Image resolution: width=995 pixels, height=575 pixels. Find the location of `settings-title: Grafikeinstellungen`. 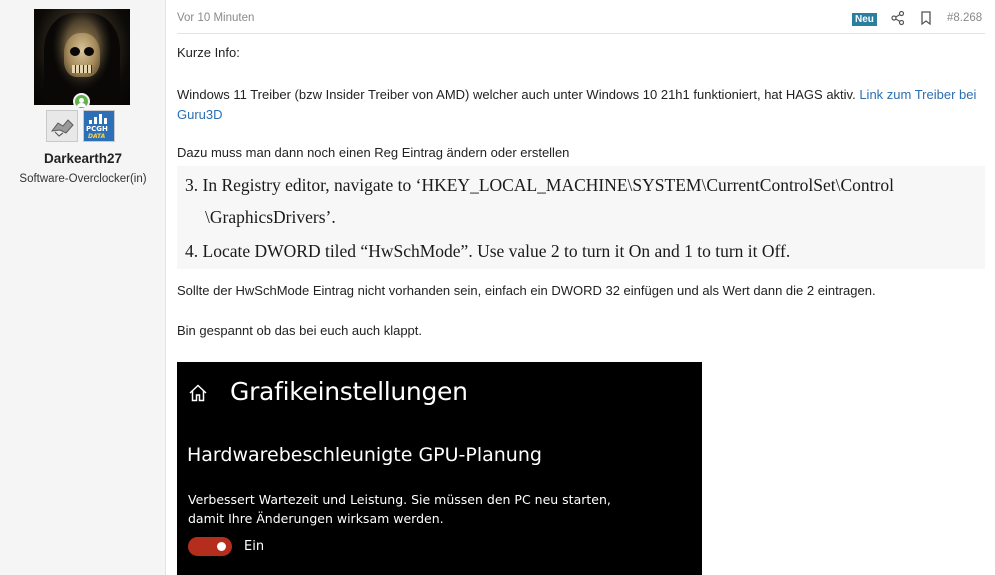

settings-title: Grafikeinstellungen is located at coordinates (349, 391).